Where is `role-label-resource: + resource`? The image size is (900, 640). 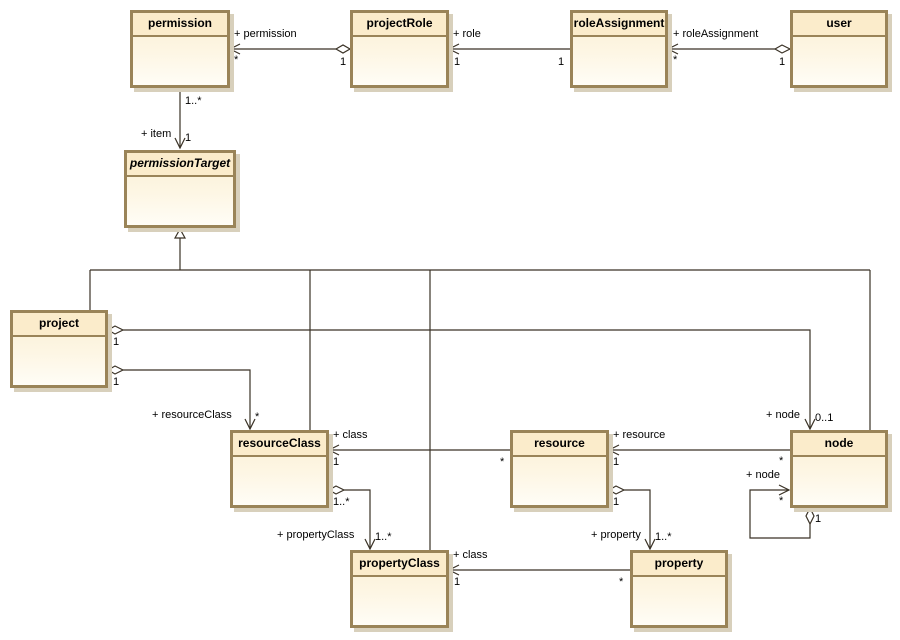 role-label-resource: + resource is located at coordinates (639, 435).